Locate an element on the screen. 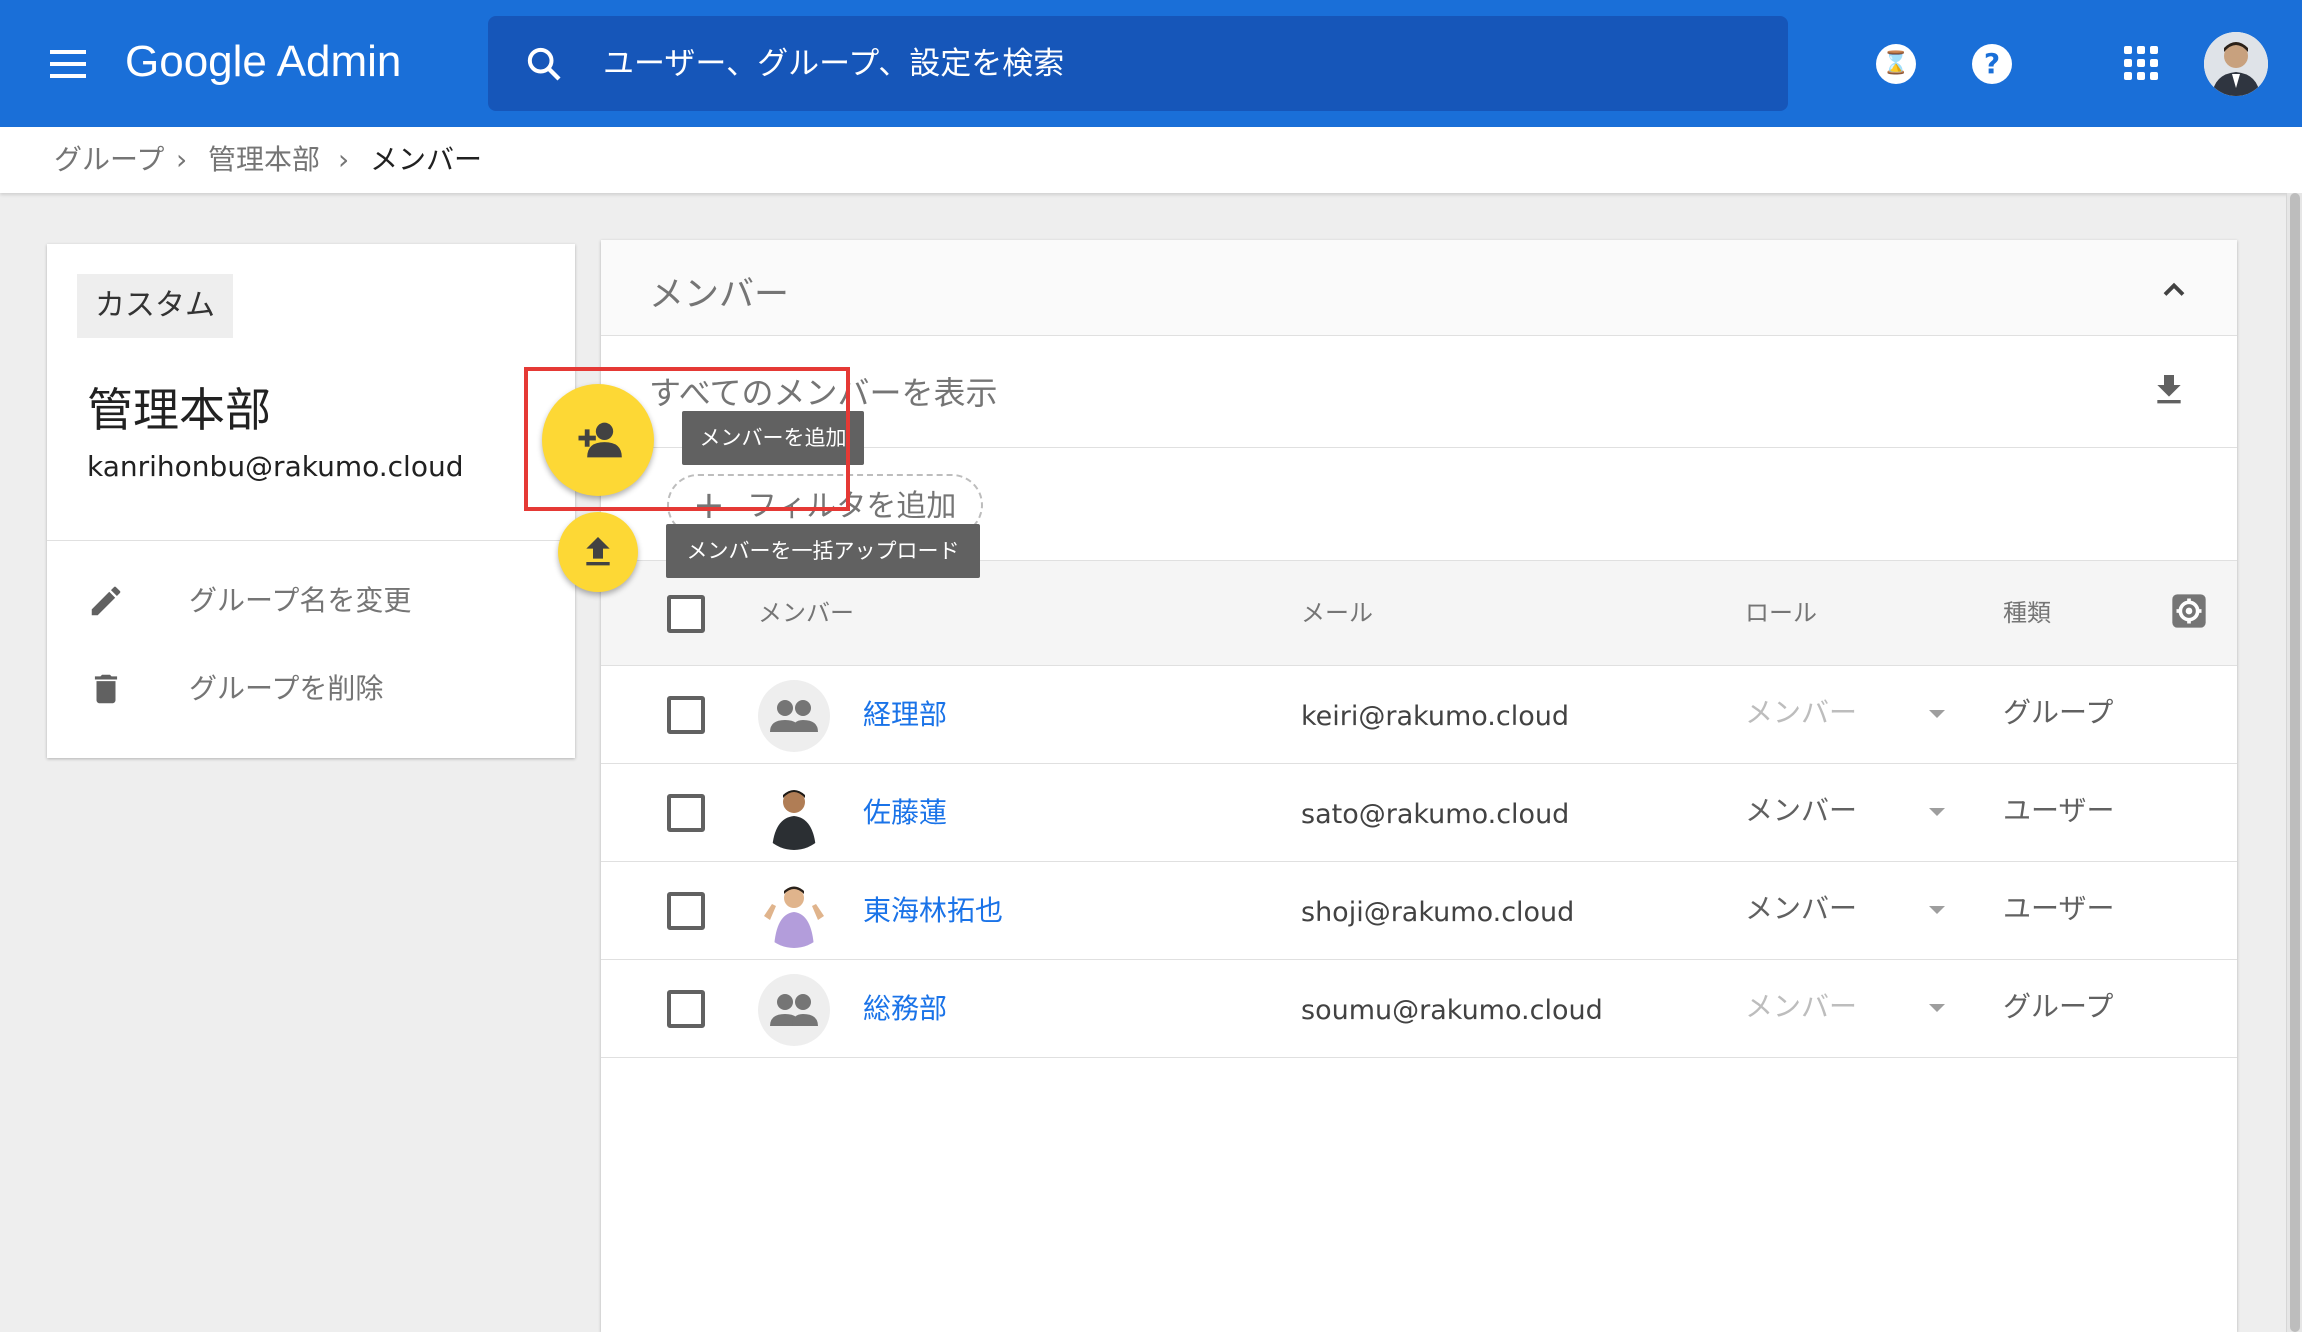 This screenshot has width=2302, height=1332. bulk-upload-tooltip: メンバーを一括アップロード is located at coordinates (823, 551).